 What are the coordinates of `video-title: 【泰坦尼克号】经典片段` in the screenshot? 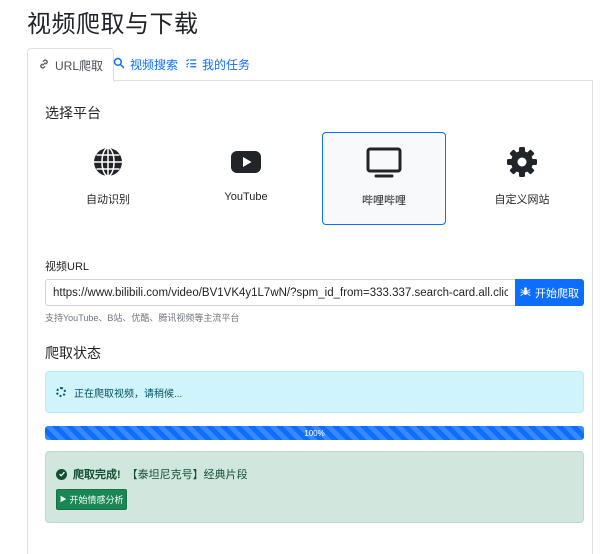 It's located at (187, 475).